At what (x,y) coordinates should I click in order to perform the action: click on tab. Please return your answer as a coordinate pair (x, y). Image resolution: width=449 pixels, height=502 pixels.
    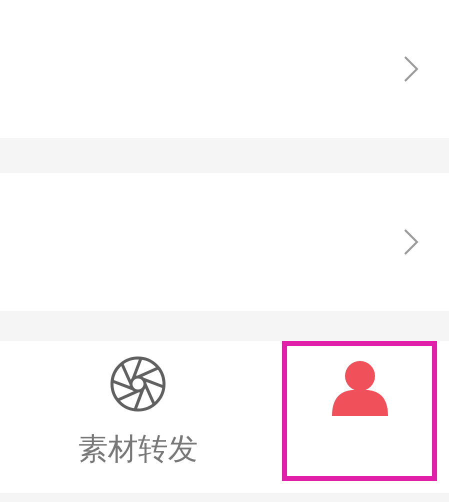
    Looking at the image, I should click on (359, 411).